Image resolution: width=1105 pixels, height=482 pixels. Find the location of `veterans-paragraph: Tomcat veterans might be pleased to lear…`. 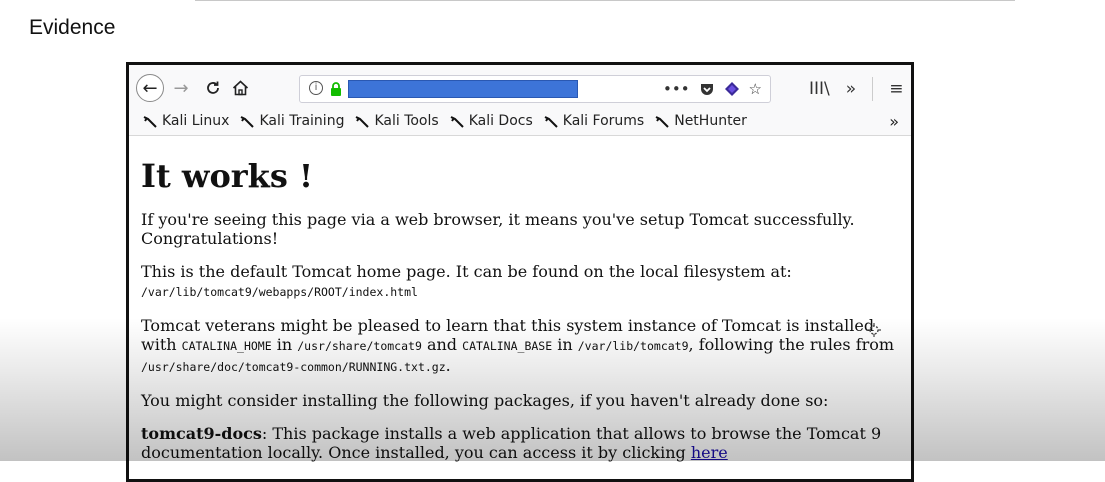

veterans-paragraph: Tomcat veterans might be pleased to lear… is located at coordinates (520, 346).